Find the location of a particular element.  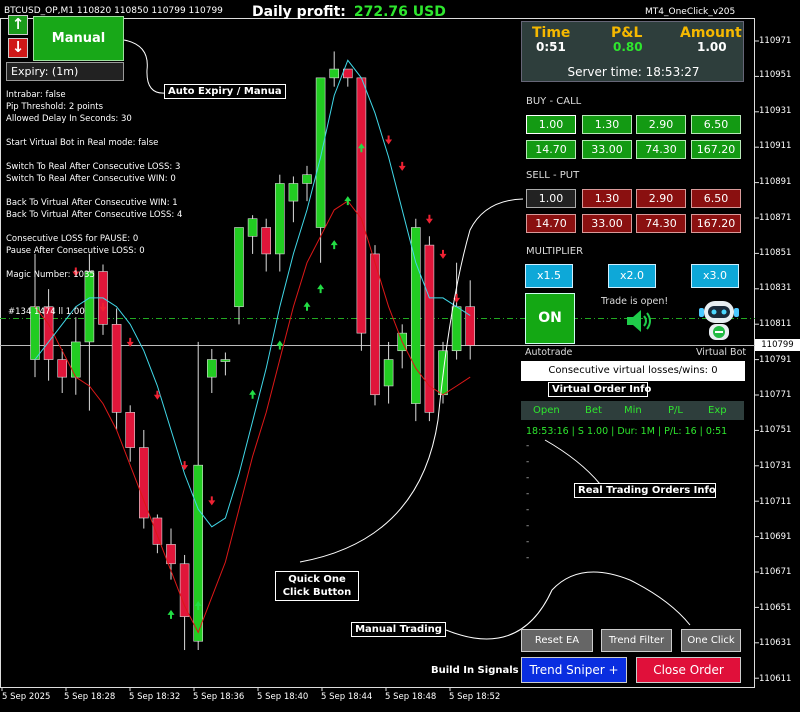

call-amount-button: 6.50 is located at coordinates (716, 124).